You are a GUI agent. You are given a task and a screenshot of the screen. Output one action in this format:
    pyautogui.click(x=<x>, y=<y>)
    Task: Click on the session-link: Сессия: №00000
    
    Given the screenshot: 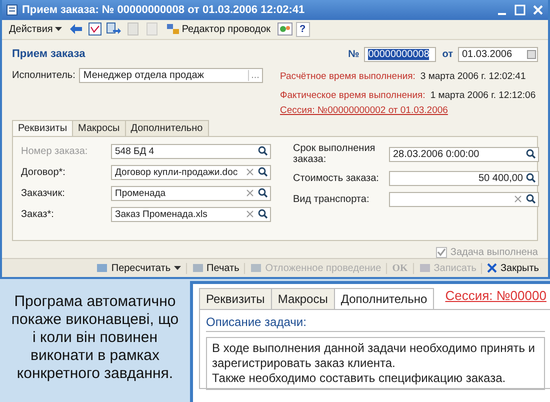 What is the action you would take?
    pyautogui.click(x=495, y=295)
    